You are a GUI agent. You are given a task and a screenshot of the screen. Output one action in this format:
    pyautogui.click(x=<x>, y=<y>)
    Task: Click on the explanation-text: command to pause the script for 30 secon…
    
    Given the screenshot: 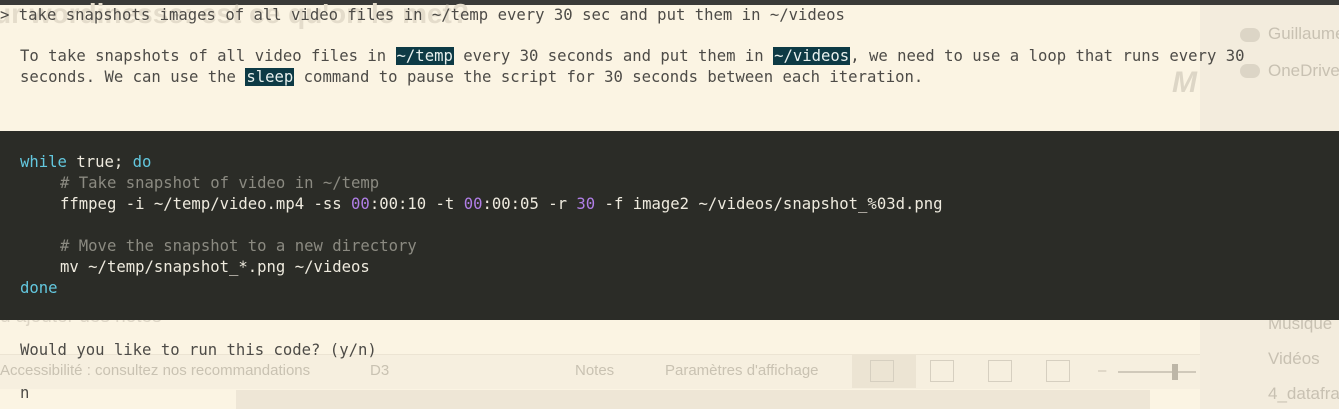 What is the action you would take?
    pyautogui.click(x=609, y=77)
    